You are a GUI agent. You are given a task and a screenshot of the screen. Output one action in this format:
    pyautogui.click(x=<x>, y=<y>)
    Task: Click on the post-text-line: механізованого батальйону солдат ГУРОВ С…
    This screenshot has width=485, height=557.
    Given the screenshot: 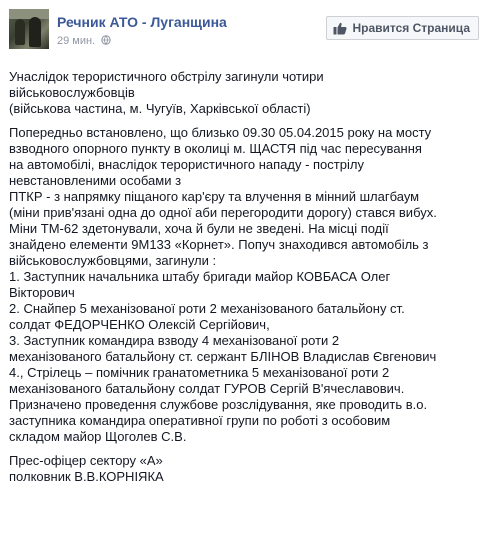 What is the action you would take?
    pyautogui.click(x=207, y=388)
    